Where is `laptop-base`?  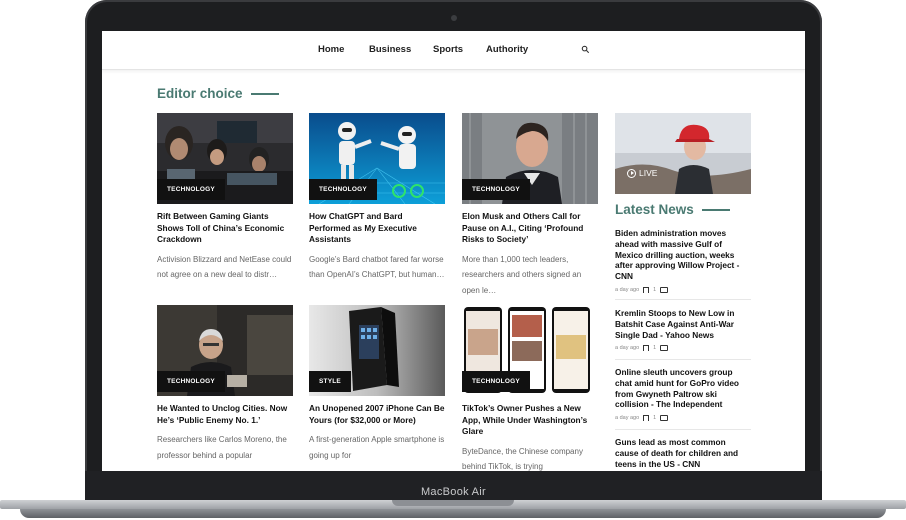 laptop-base is located at coordinates (453, 510).